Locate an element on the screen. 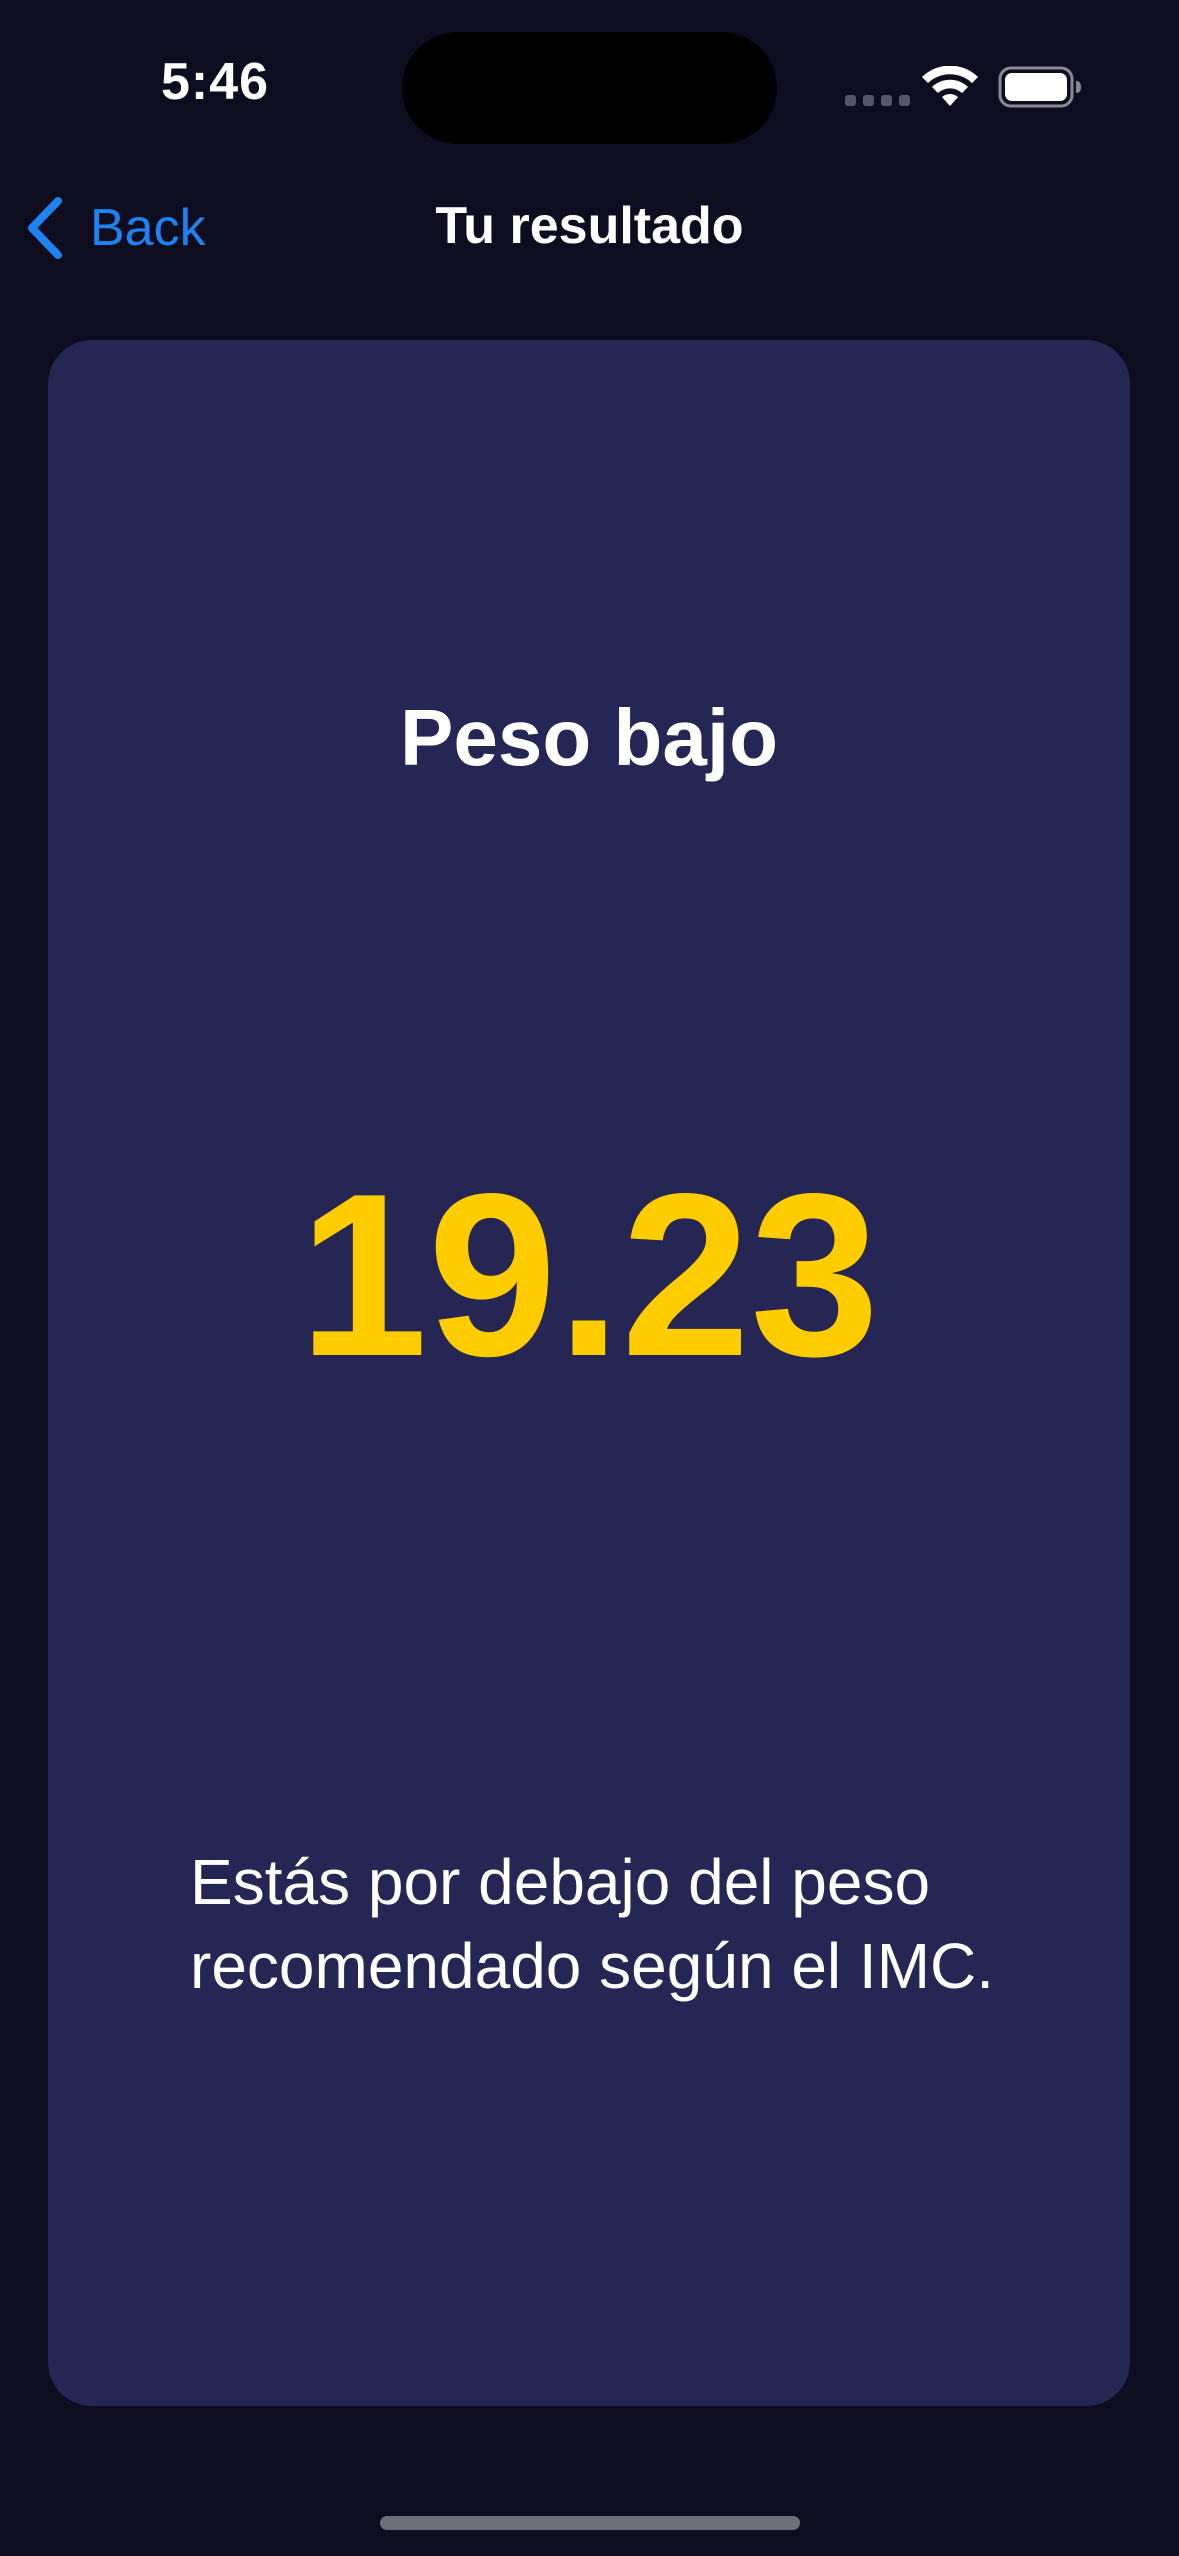 This screenshot has width=1179, height=2556. status-time: 5:46 is located at coordinates (215, 82).